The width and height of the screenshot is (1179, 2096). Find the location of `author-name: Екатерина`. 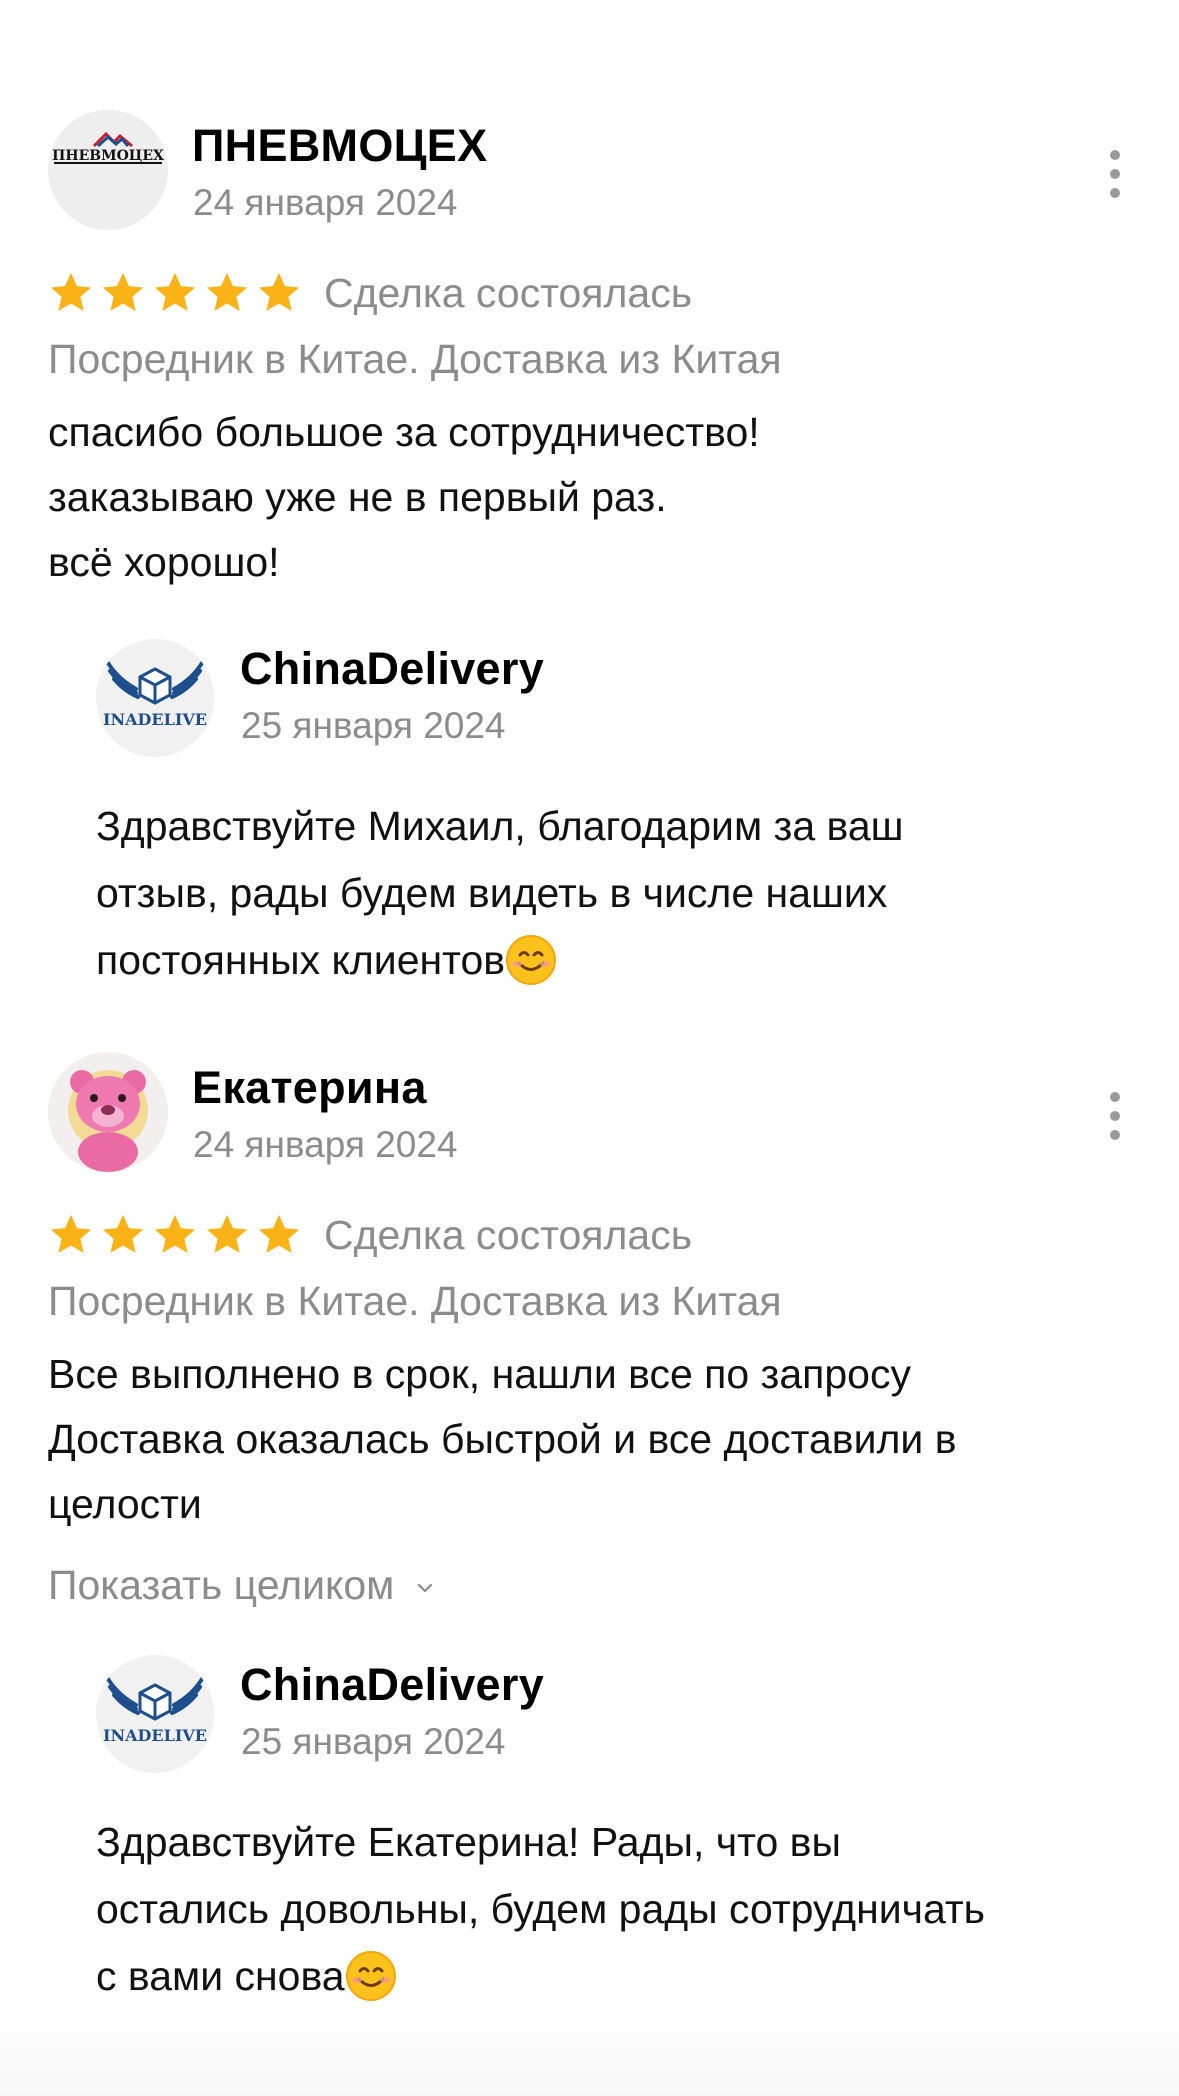

author-name: Екатерина is located at coordinates (309, 1088).